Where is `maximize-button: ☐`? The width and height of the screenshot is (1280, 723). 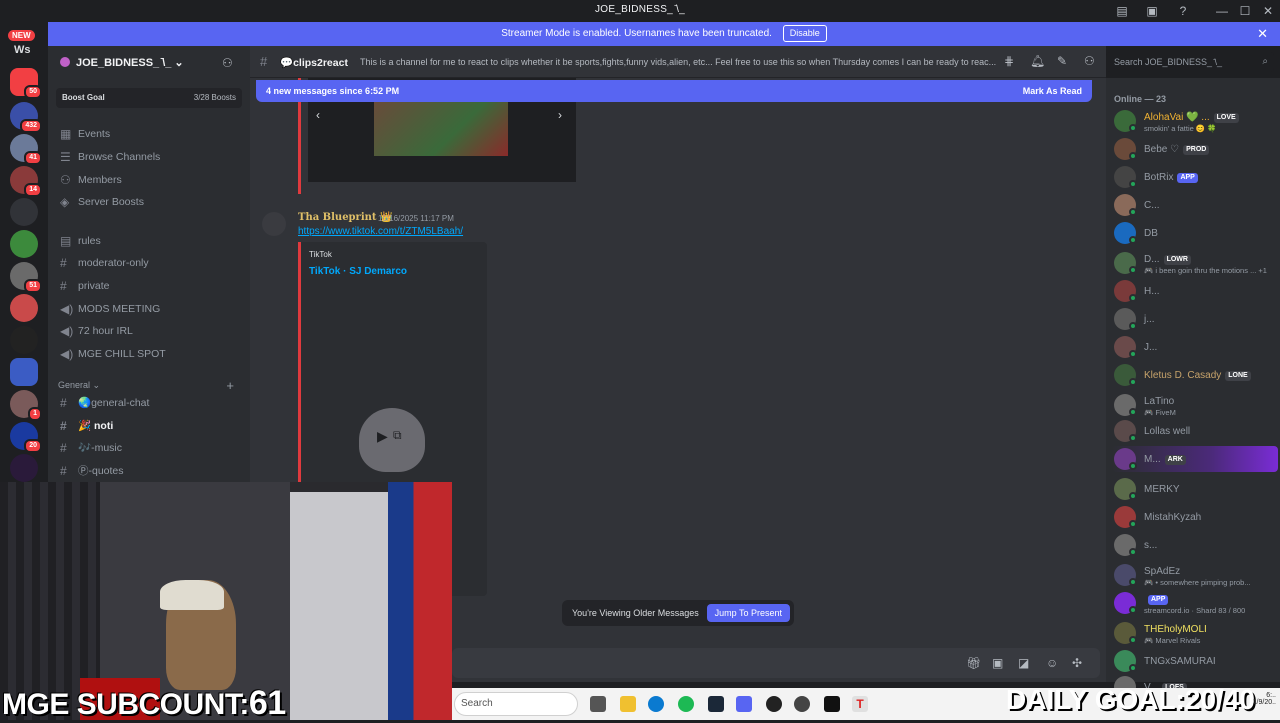 maximize-button: ☐ is located at coordinates (1245, 11).